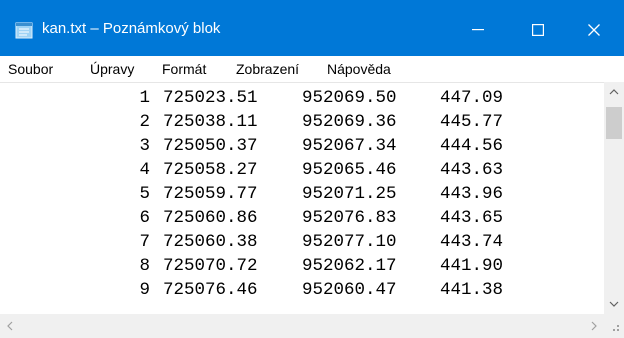  What do you see at coordinates (472, 290) in the screenshot?
I see `coord-z: 441.38` at bounding box center [472, 290].